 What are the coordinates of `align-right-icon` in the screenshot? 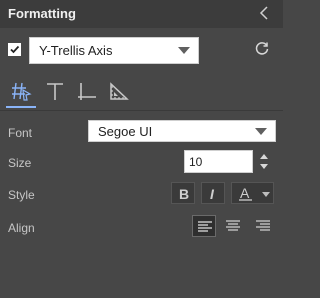 It's located at (263, 225).